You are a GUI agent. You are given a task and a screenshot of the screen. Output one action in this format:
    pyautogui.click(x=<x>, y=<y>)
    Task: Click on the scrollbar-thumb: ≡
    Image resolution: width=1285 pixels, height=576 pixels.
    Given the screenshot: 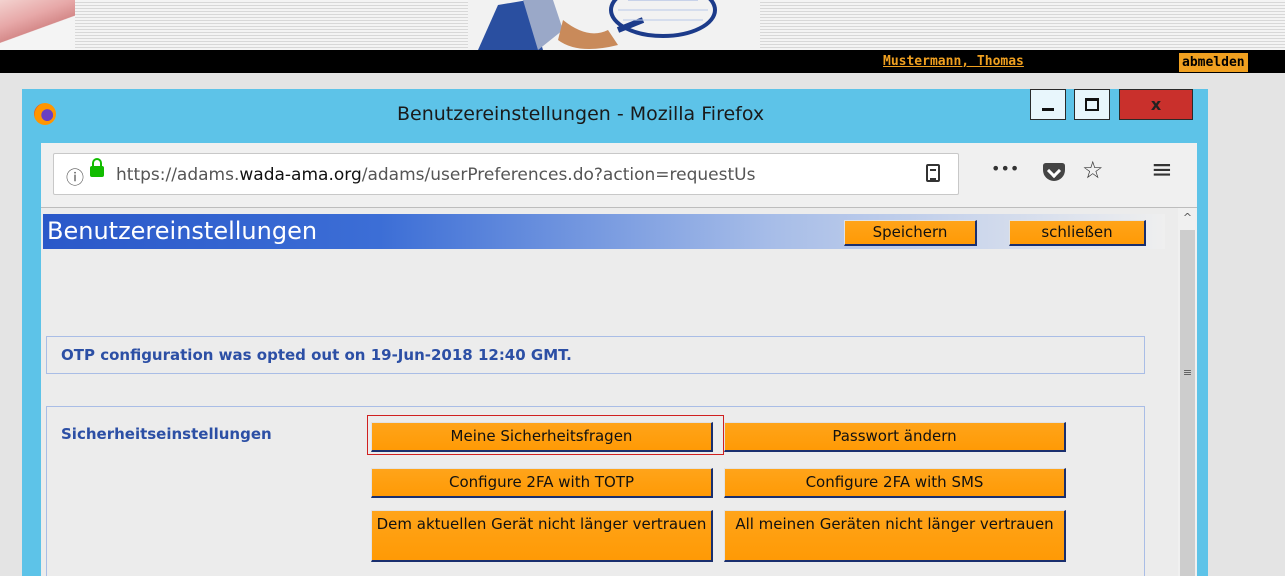 What is the action you would take?
    pyautogui.click(x=1187, y=403)
    